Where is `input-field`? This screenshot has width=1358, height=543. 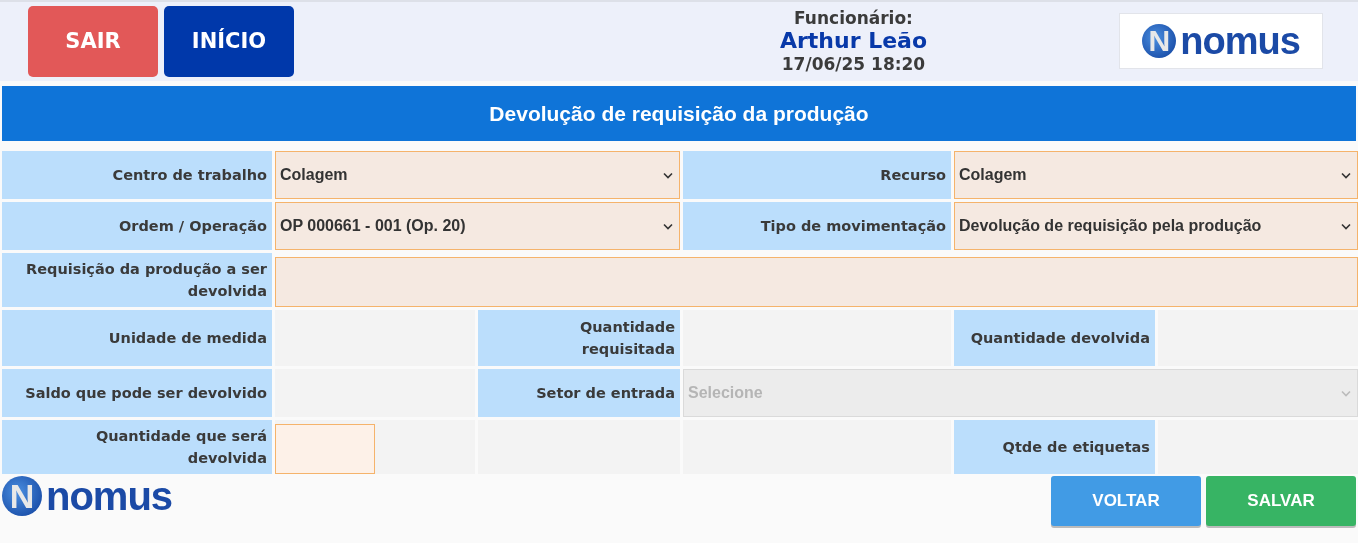 input-field is located at coordinates (325, 449).